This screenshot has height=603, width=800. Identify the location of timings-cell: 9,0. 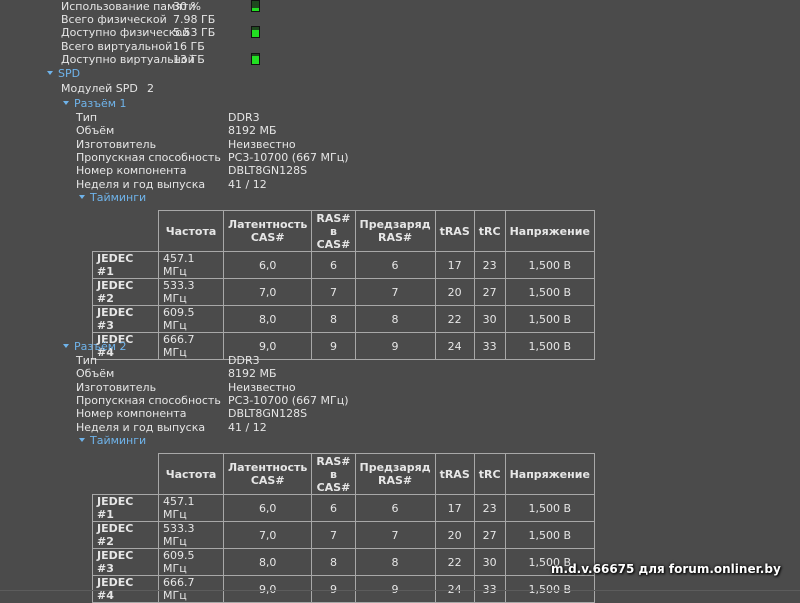
(267, 589).